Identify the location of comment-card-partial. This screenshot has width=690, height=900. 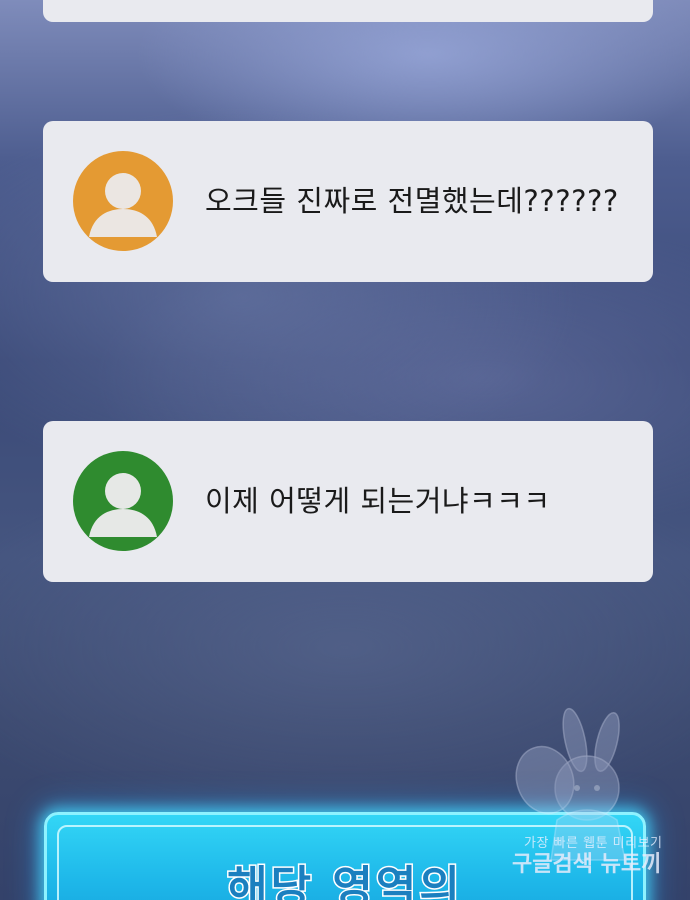
(348, 11).